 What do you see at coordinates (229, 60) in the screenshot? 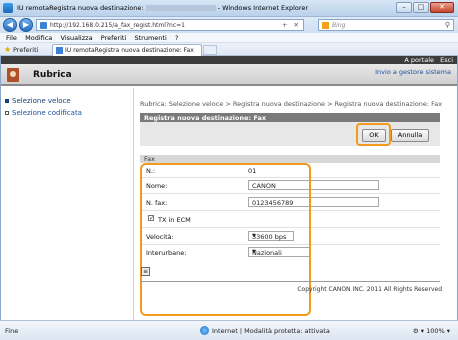
I see `site-top-bar: A portale Esci` at bounding box center [229, 60].